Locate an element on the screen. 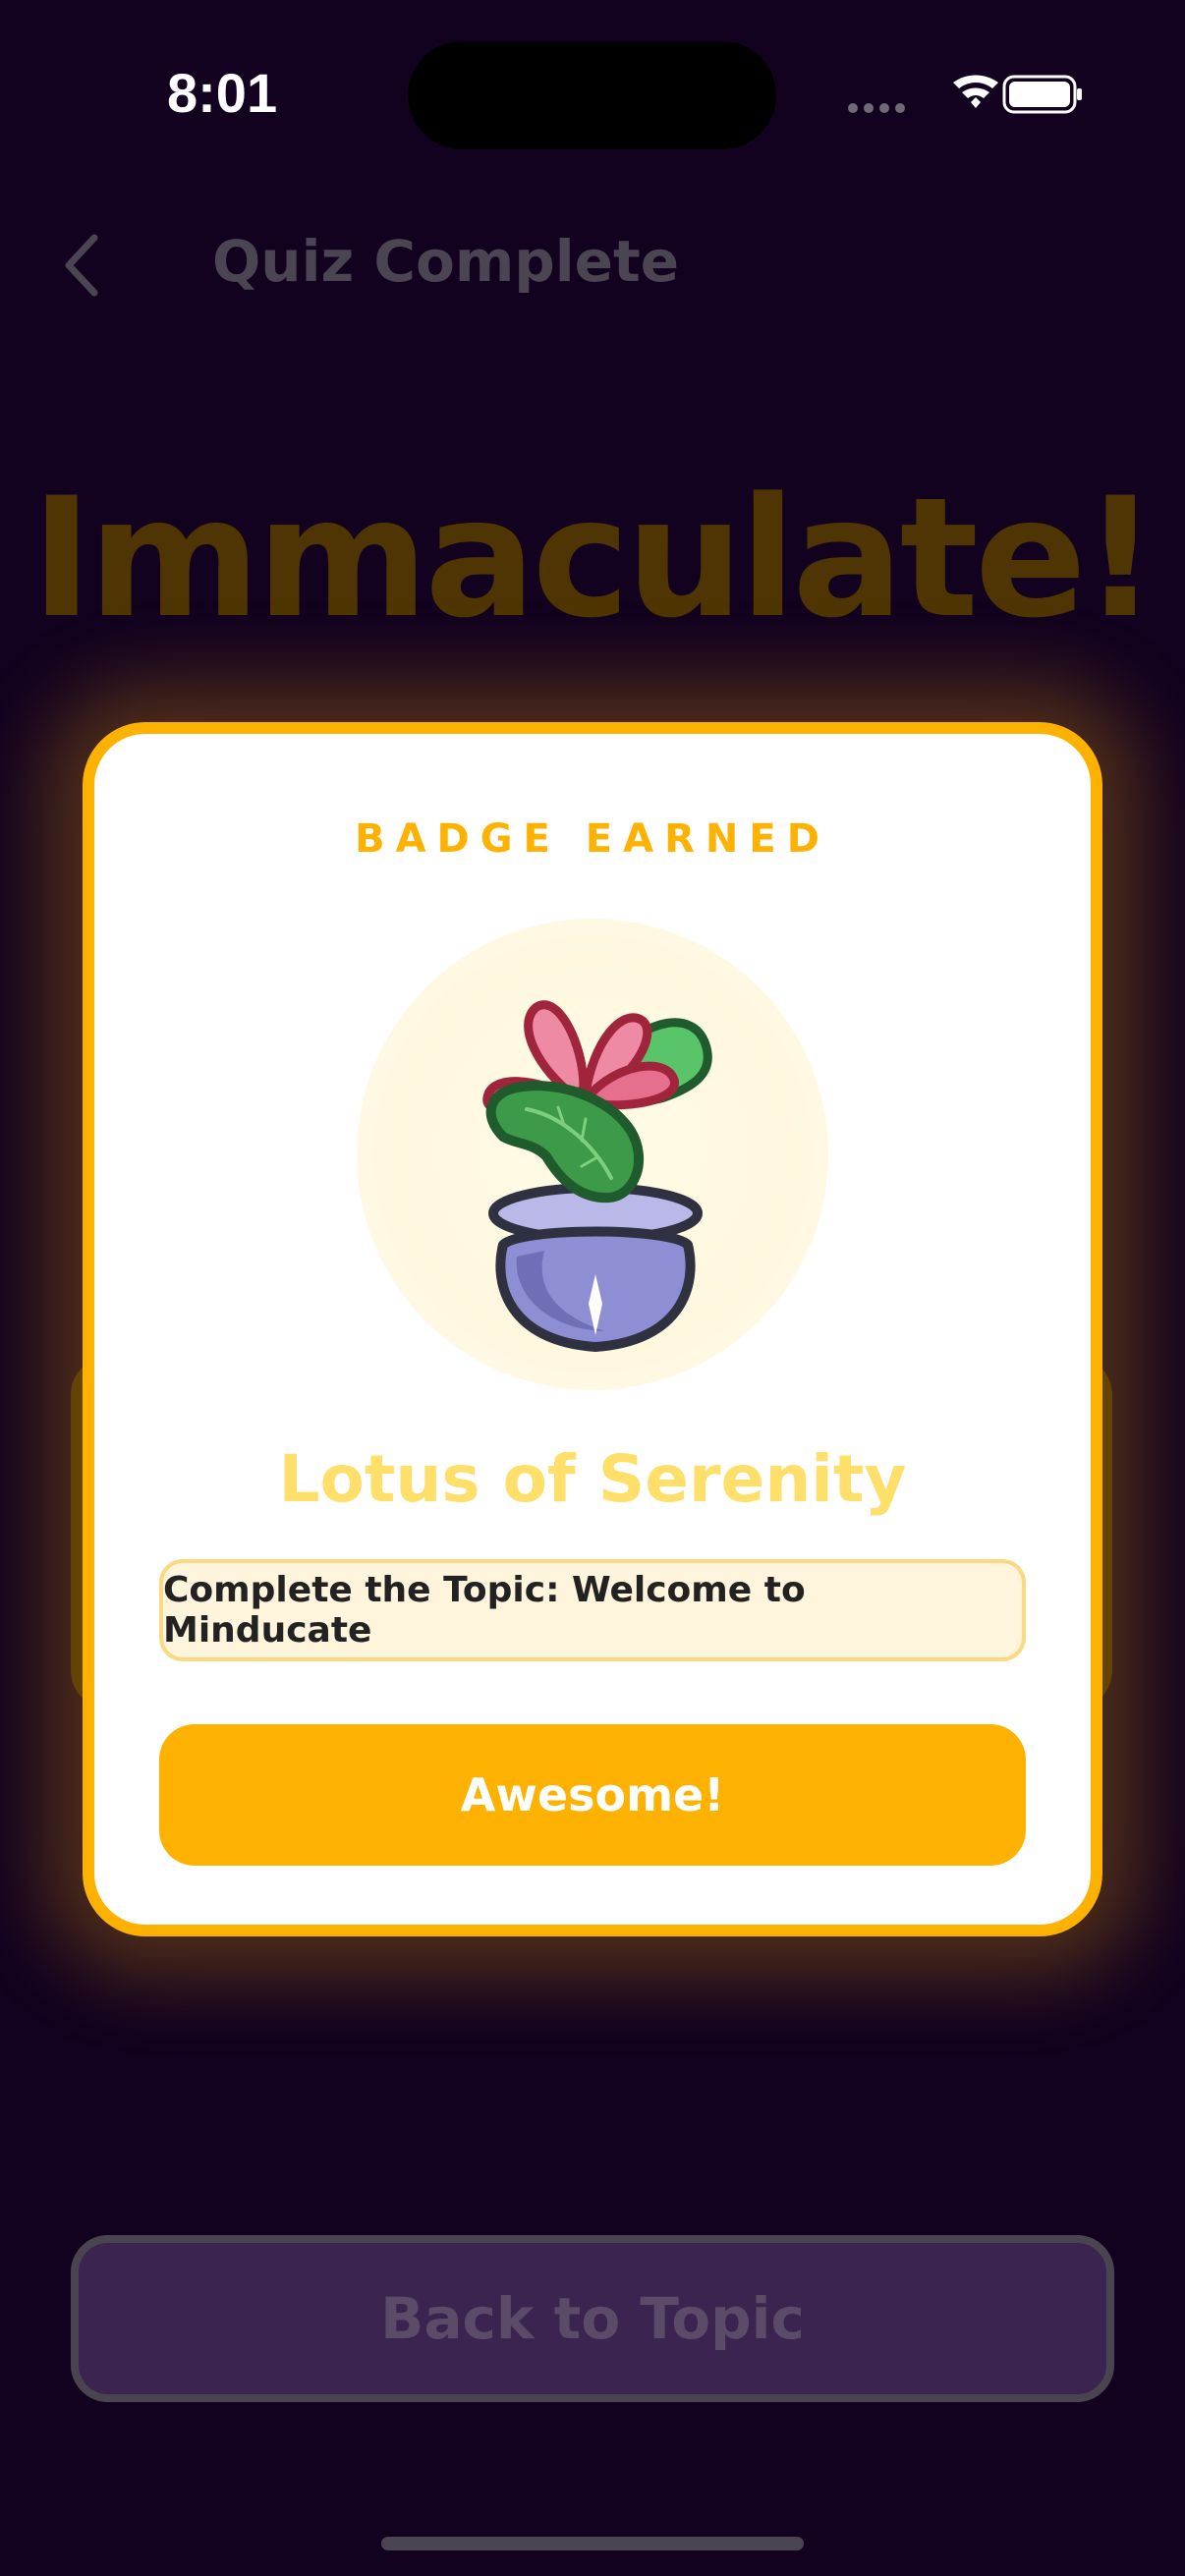 The height and width of the screenshot is (2576, 1185). signal-dots-icon is located at coordinates (877, 108).